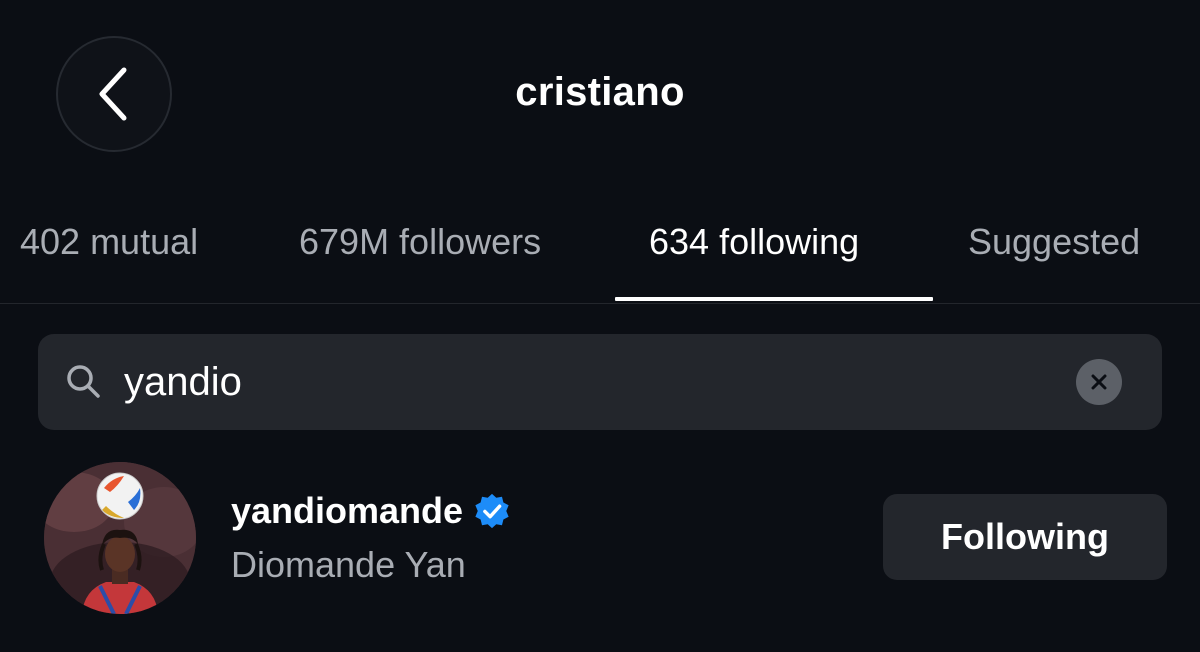 This screenshot has height=652, width=1200. Describe the element at coordinates (1054, 242) in the screenshot. I see `tab-suggested: Suggested` at that location.